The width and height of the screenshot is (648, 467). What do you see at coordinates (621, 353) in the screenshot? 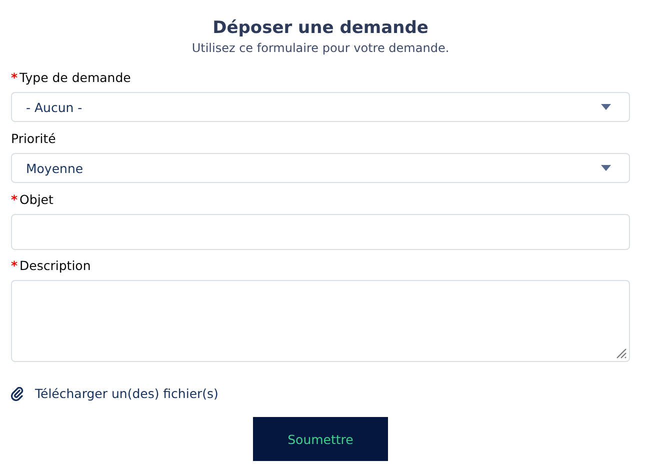
I see `resize-handle-icon` at bounding box center [621, 353].